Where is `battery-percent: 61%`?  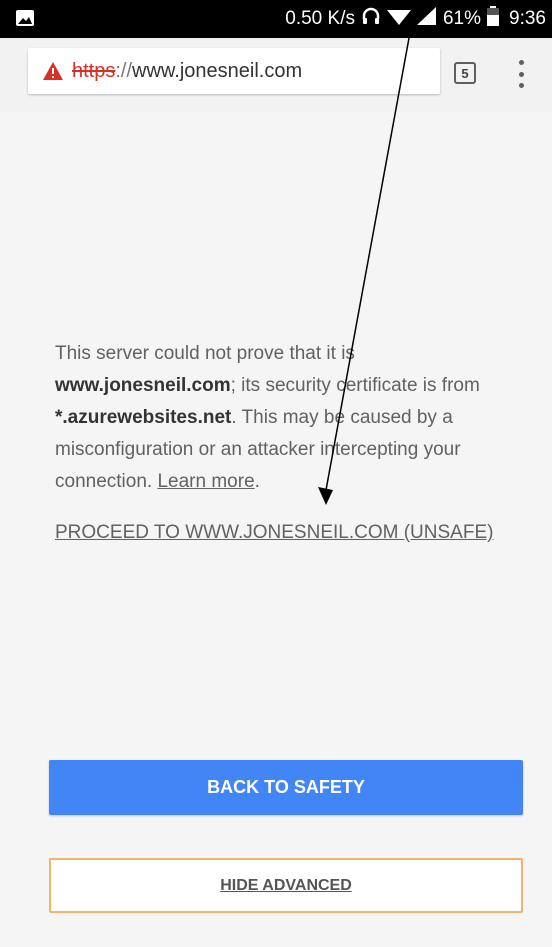 battery-percent: 61% is located at coordinates (462, 18).